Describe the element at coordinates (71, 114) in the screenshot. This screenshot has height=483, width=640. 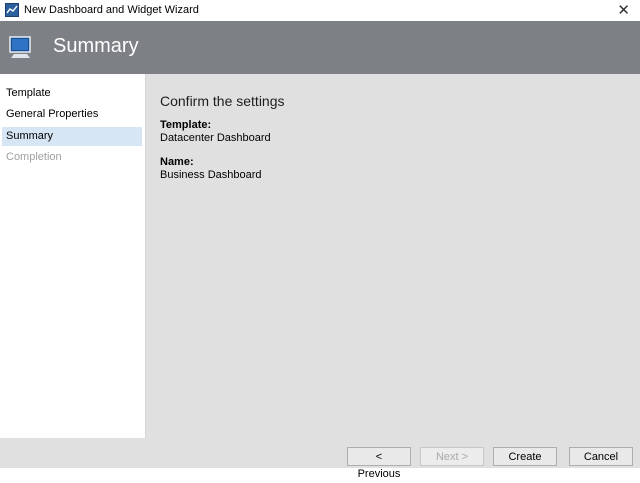
I see `nav-item-general-properties: General Properties` at that location.